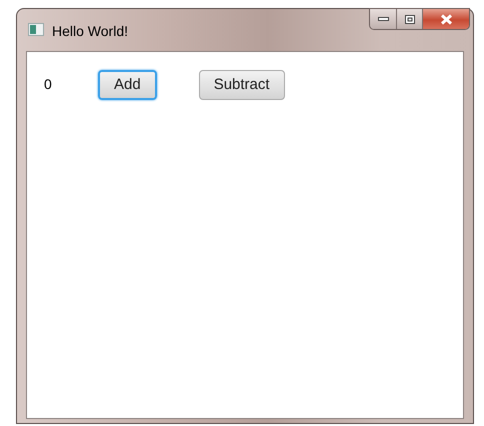 Image resolution: width=484 pixels, height=426 pixels. Describe the element at coordinates (241, 85) in the screenshot. I see `push-button: Subtract` at that location.